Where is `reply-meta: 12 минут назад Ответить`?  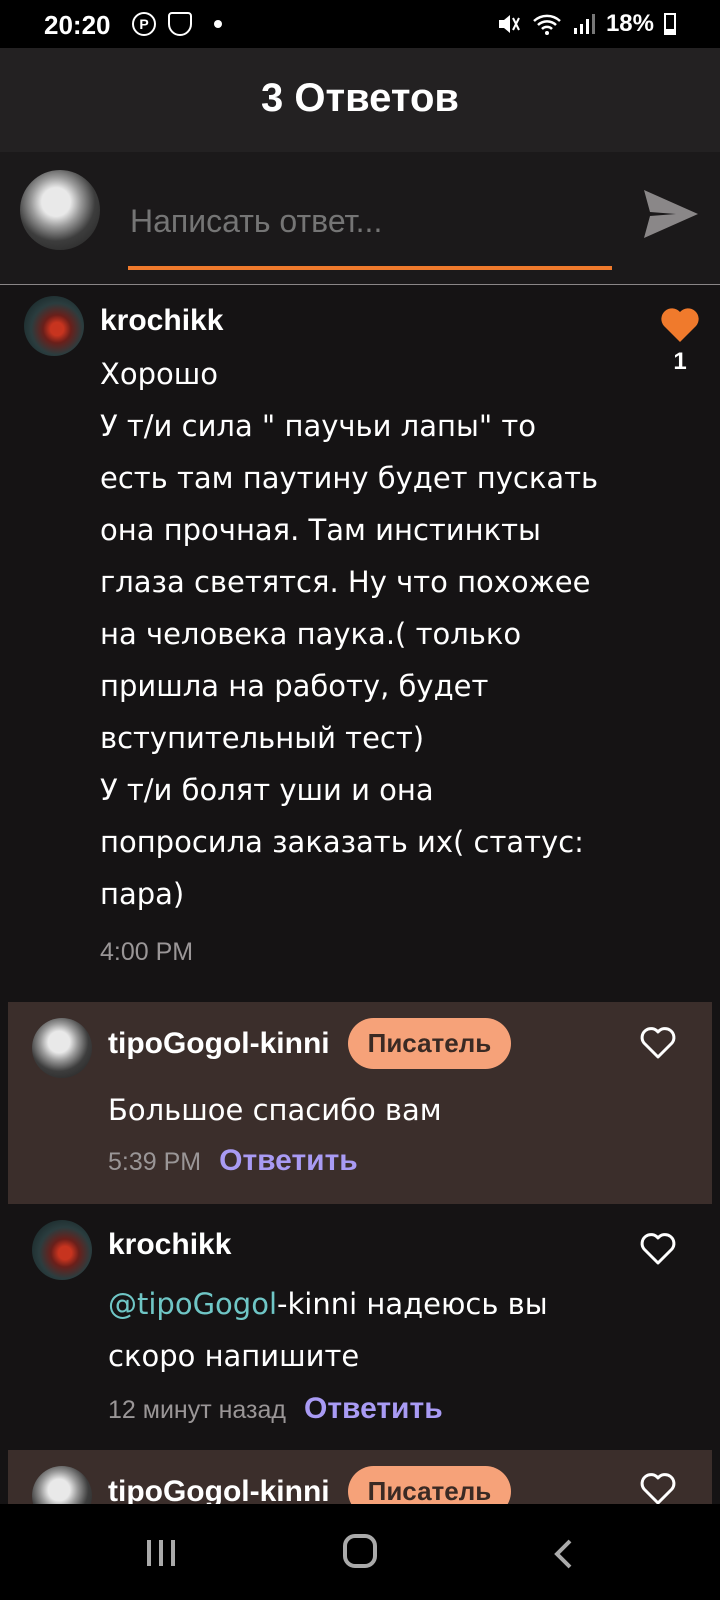 reply-meta: 12 минут назад Ответить is located at coordinates (275, 1409).